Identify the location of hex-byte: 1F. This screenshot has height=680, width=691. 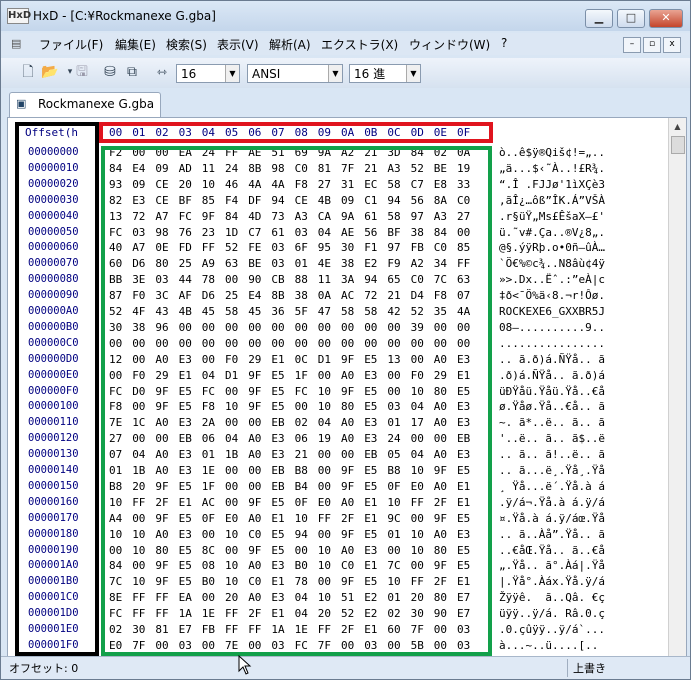
(301, 375).